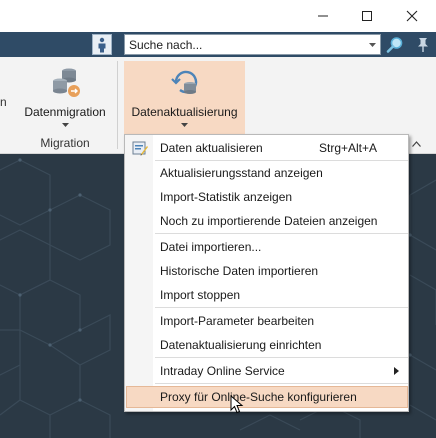 The image size is (436, 438). I want to click on title-bar, so click(218, 16).